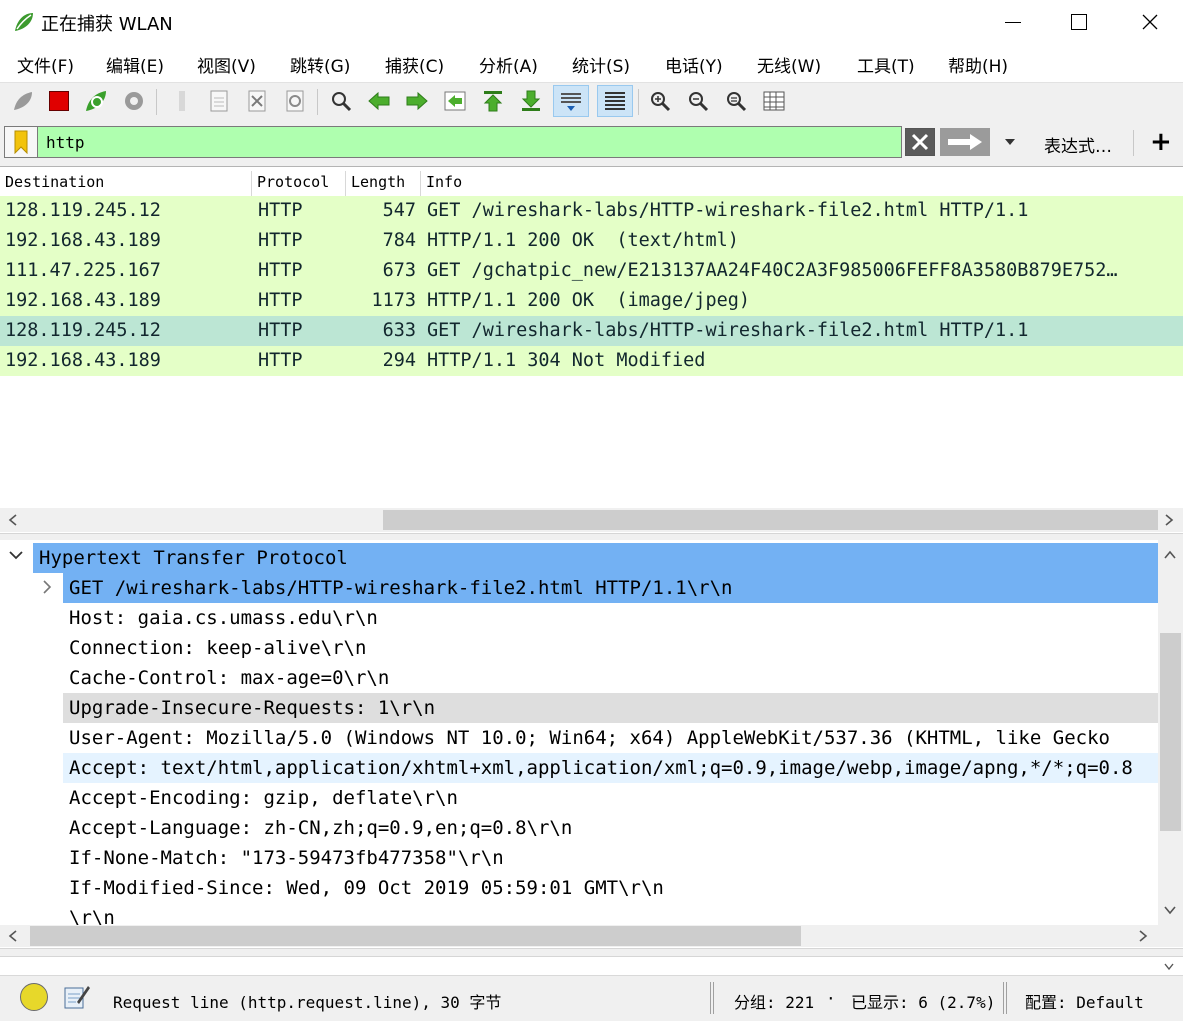 The height and width of the screenshot is (1021, 1183). Describe the element at coordinates (886, 64) in the screenshot. I see `menu-tools: 工具(T)` at that location.